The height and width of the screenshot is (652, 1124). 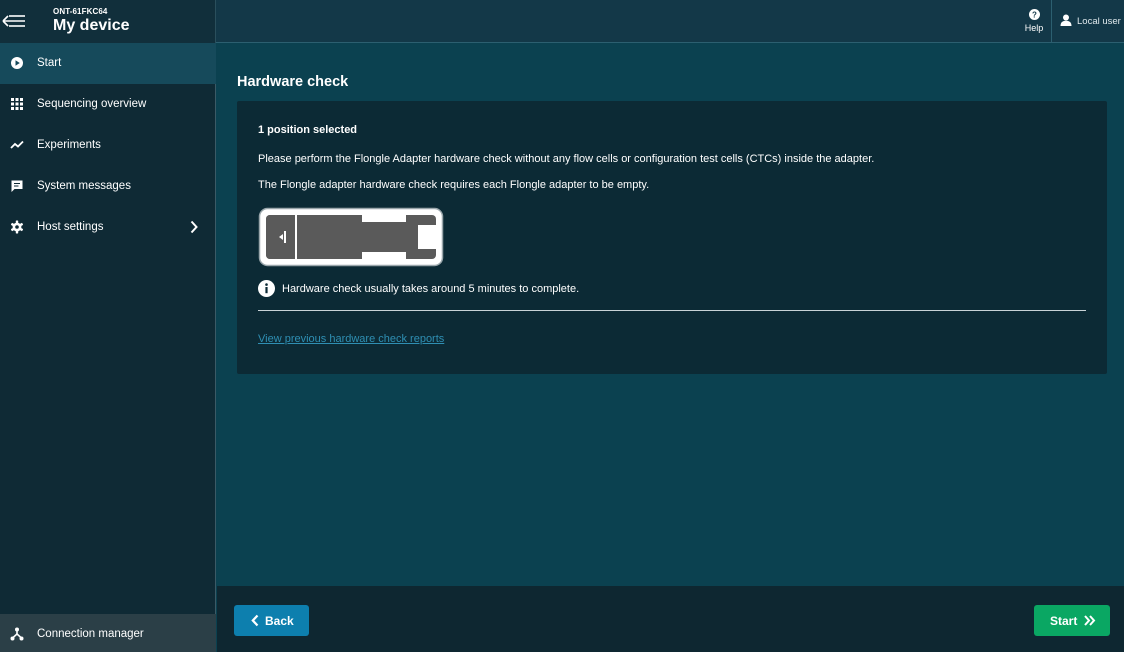 What do you see at coordinates (80, 11) in the screenshot?
I see `device-id: ONT-61FKC64` at bounding box center [80, 11].